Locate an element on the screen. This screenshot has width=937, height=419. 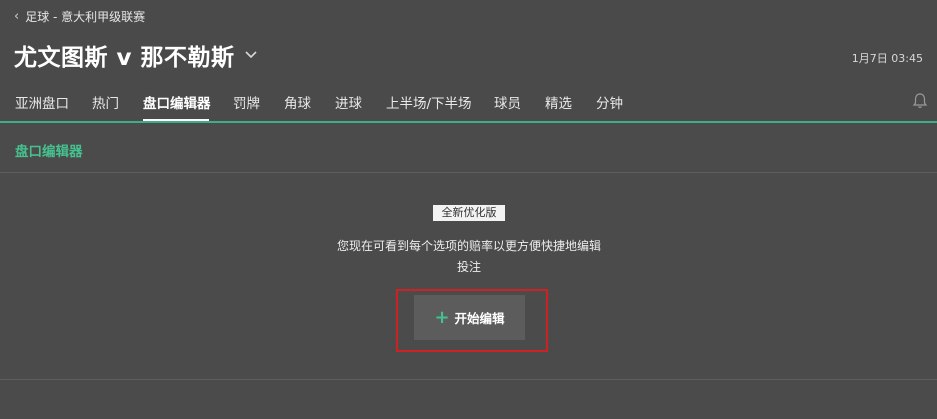
tab-goals: 进球 is located at coordinates (348, 102).